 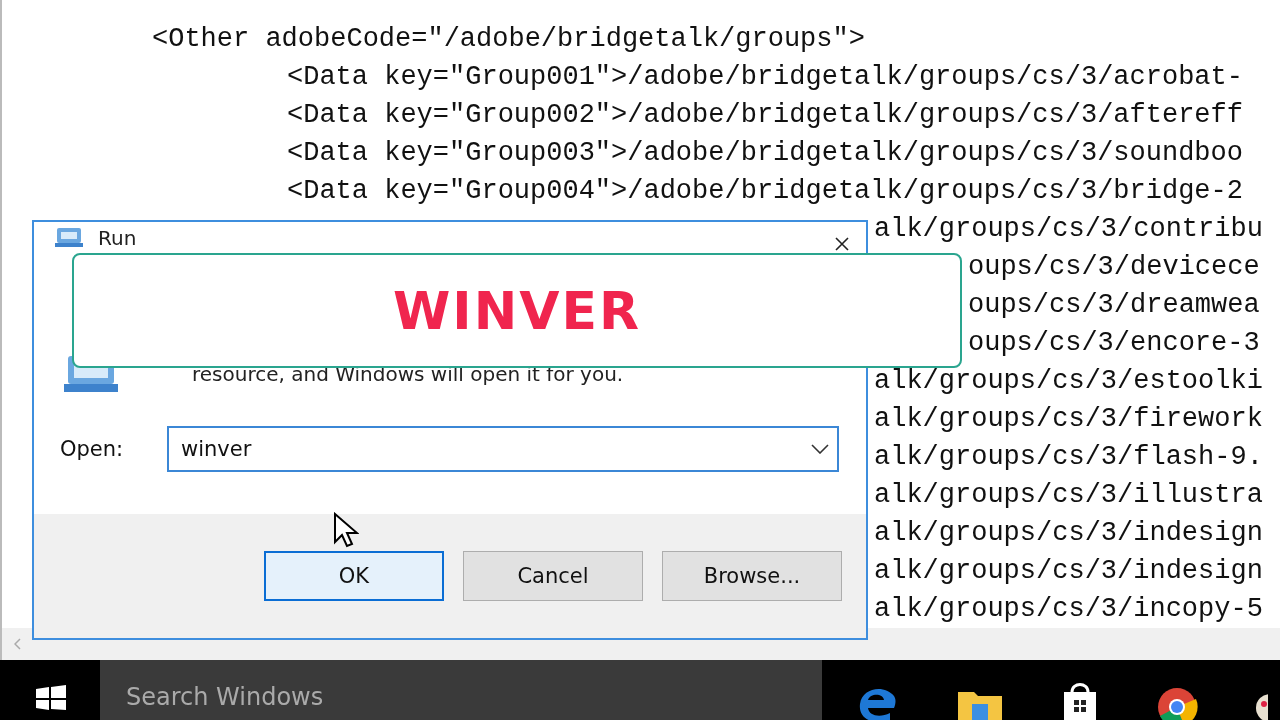 What do you see at coordinates (354, 576) in the screenshot?
I see `dialog-button: OK` at bounding box center [354, 576].